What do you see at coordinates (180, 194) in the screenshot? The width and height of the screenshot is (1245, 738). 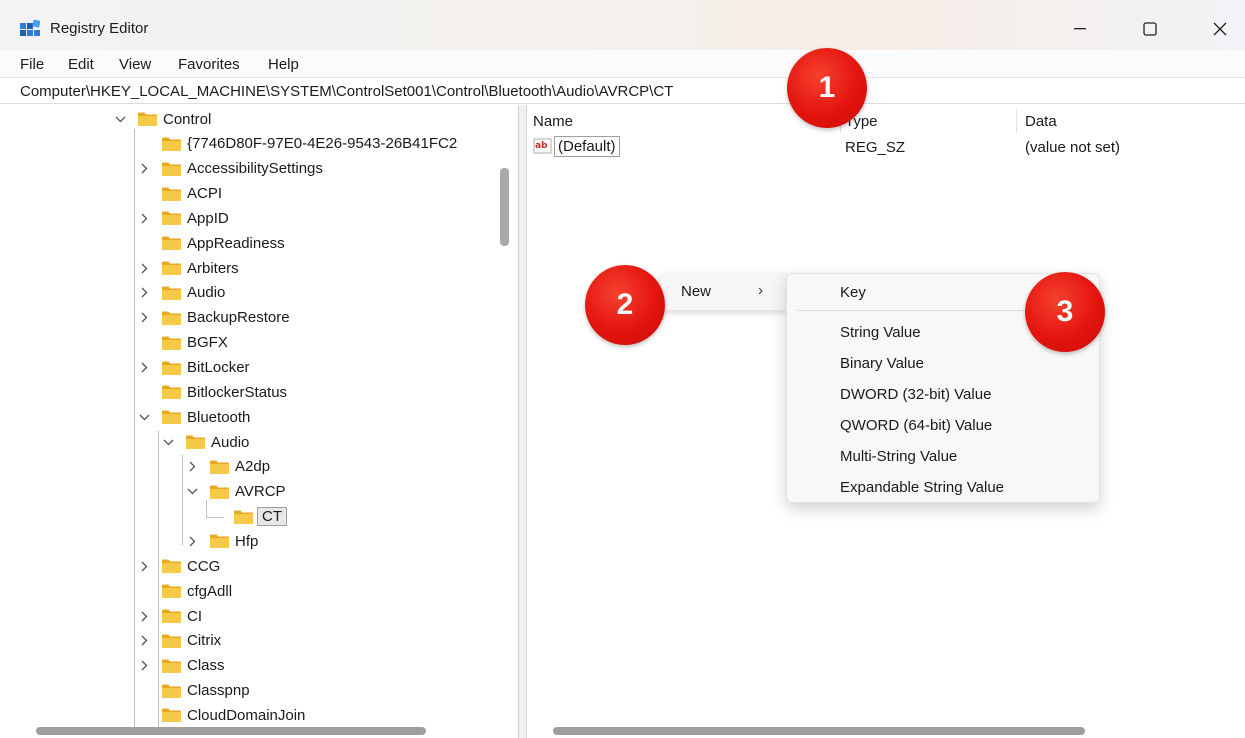 I see `tree-item: ACPI` at bounding box center [180, 194].